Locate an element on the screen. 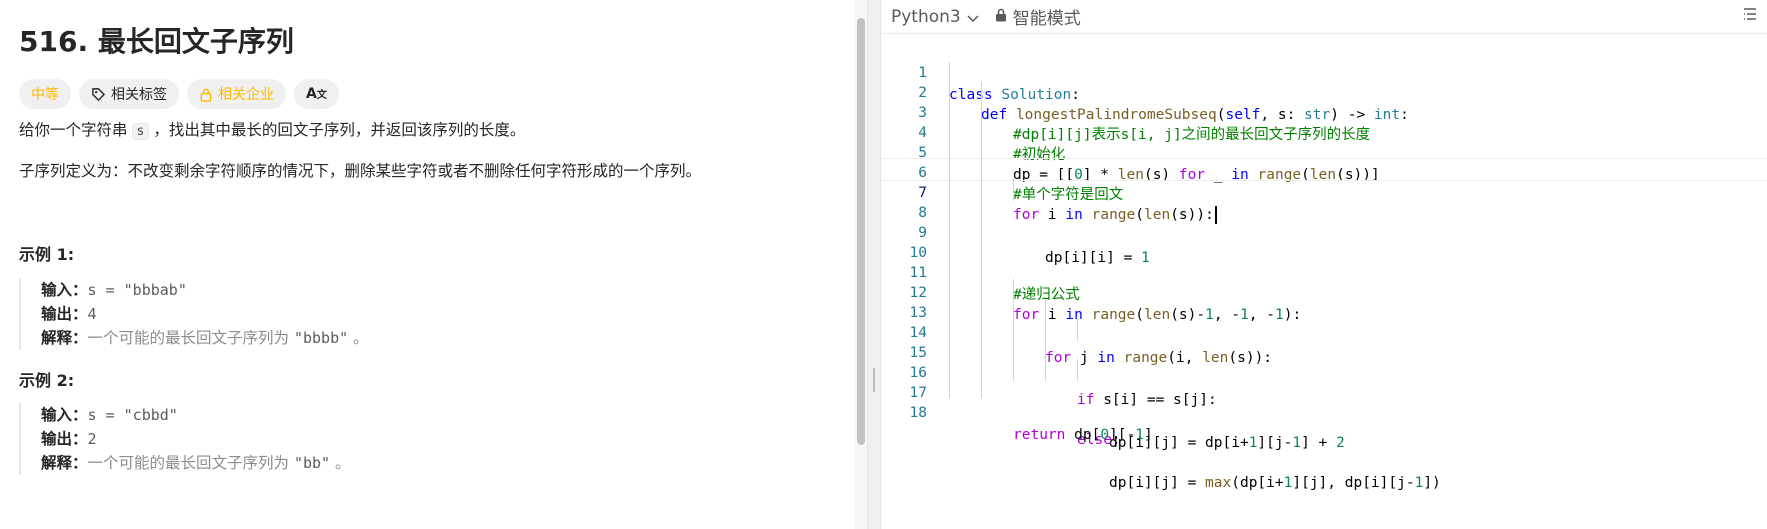 The image size is (1767, 529). output-value: 4 is located at coordinates (92, 314).